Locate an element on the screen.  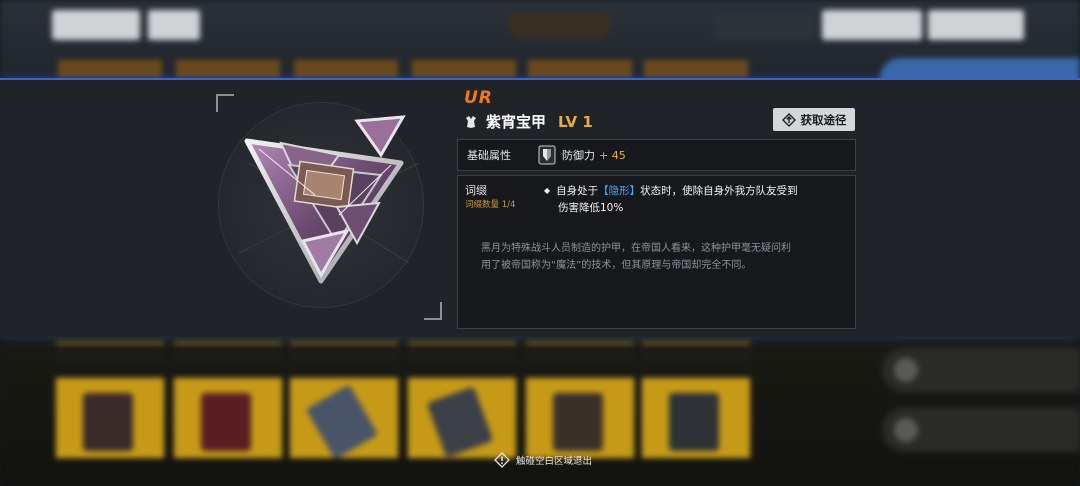
affix-label: 词缀 is located at coordinates (476, 190).